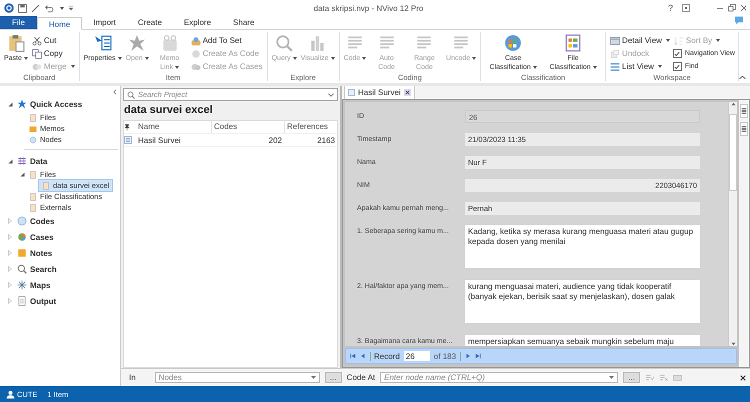  What do you see at coordinates (417, 356) in the screenshot?
I see `record-field: 26` at bounding box center [417, 356].